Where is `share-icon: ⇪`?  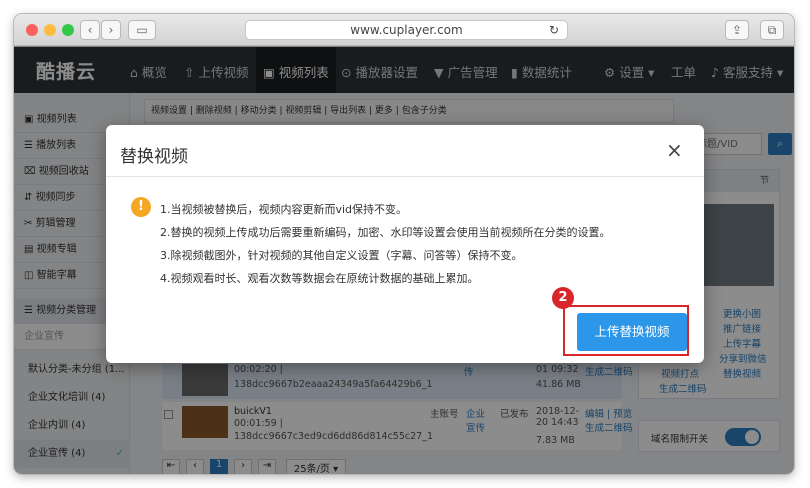
share-icon: ⇪ is located at coordinates (737, 30).